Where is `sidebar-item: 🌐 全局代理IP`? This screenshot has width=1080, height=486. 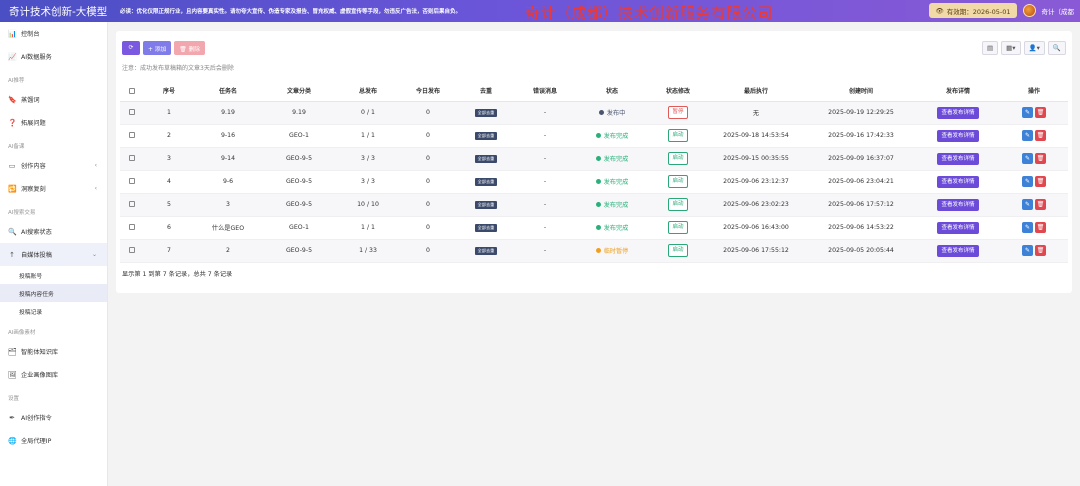
sidebar-item: 🌐 全局代理IP is located at coordinates (53, 440).